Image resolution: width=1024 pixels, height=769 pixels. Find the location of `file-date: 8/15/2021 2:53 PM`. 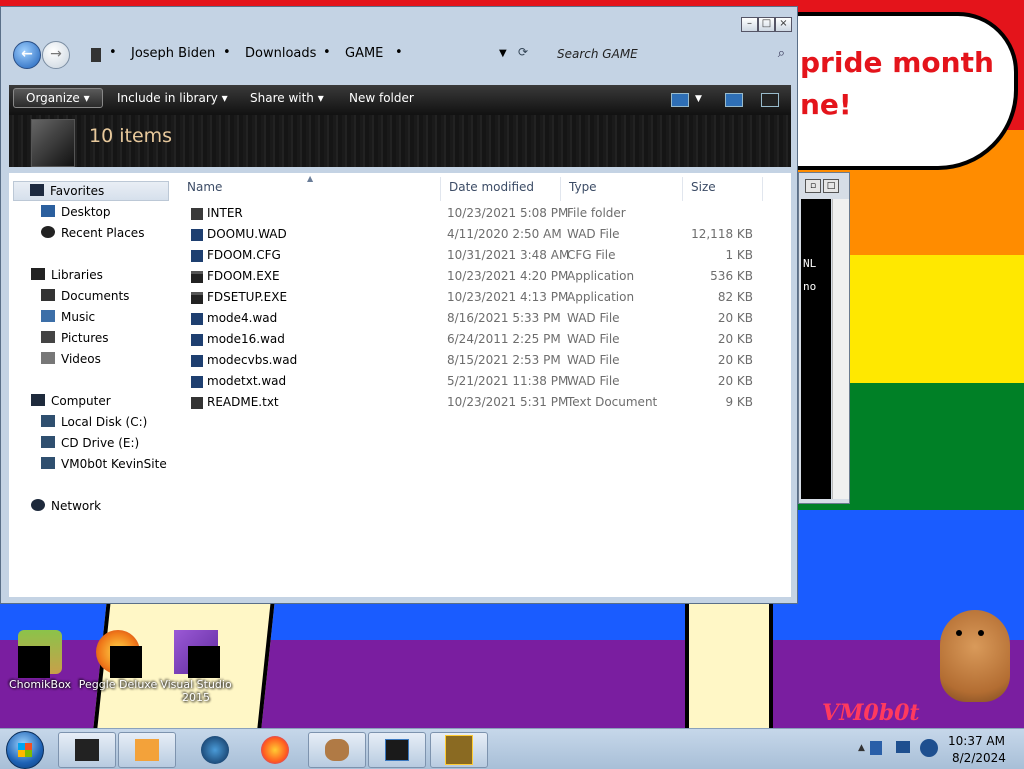

file-date: 8/15/2021 2:53 PM is located at coordinates (504, 360).